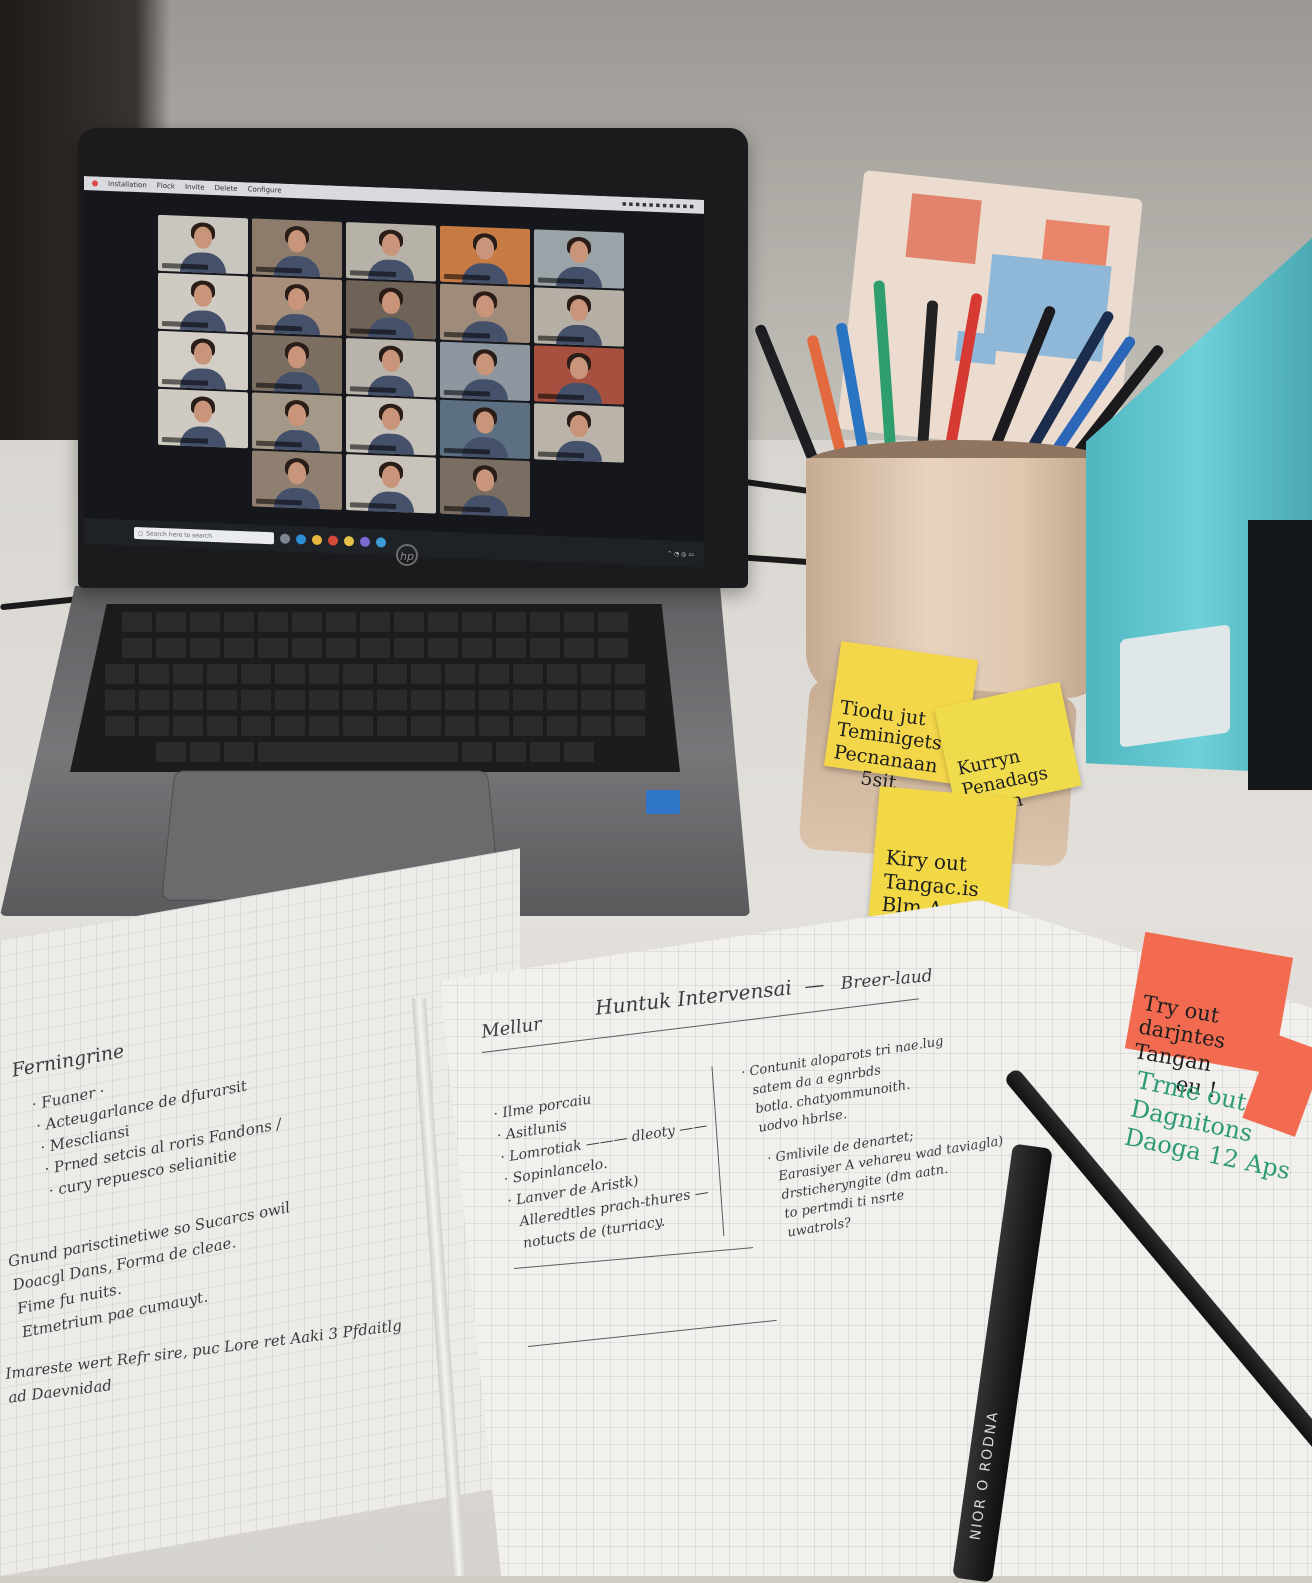 The width and height of the screenshot is (1312, 1583). What do you see at coordinates (349, 541) in the screenshot?
I see `folder-icon` at bounding box center [349, 541].